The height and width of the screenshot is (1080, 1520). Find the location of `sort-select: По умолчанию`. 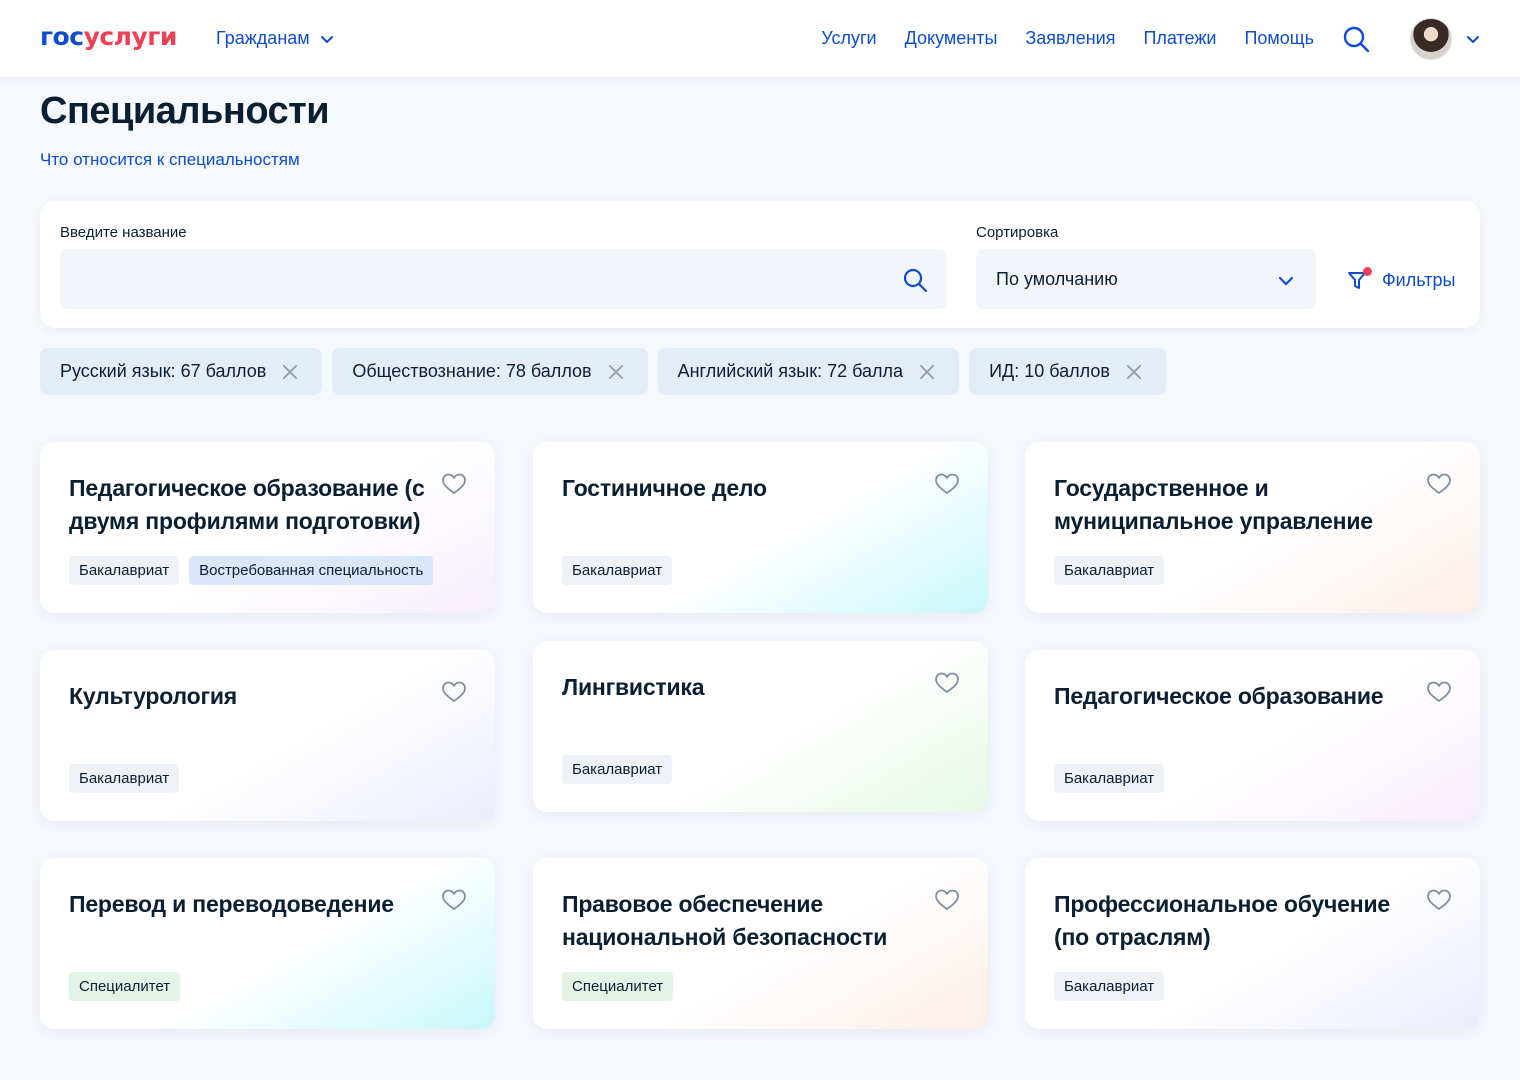

sort-select: По умолчанию is located at coordinates (1146, 279).